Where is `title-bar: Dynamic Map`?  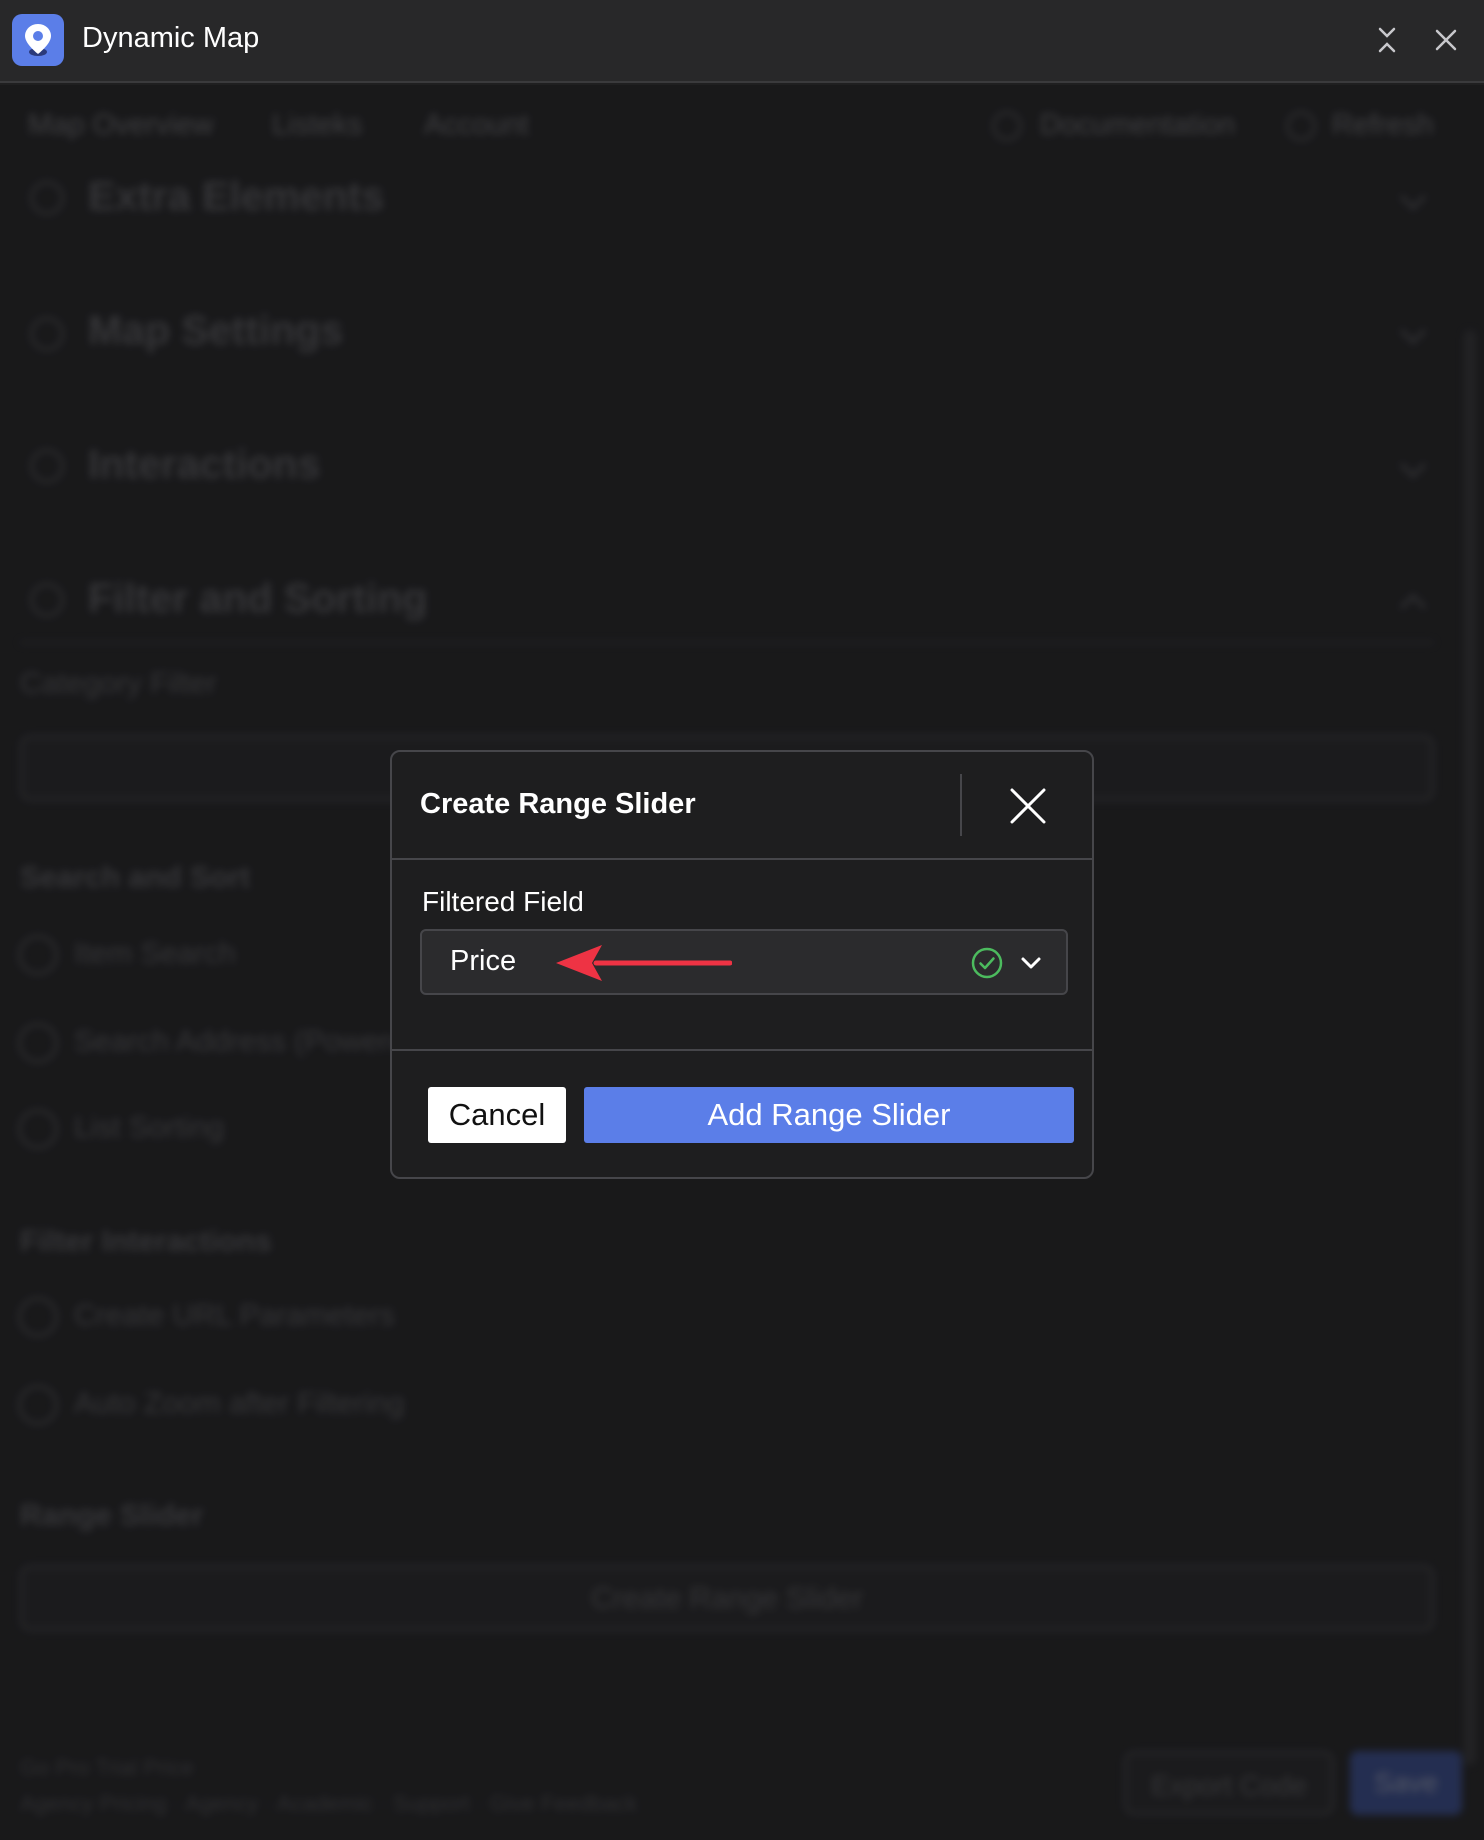 title-bar: Dynamic Map is located at coordinates (742, 41).